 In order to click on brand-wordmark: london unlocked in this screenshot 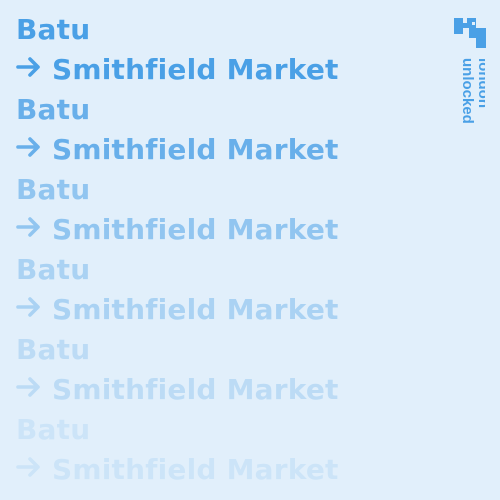, I will do `click(472, 91)`.